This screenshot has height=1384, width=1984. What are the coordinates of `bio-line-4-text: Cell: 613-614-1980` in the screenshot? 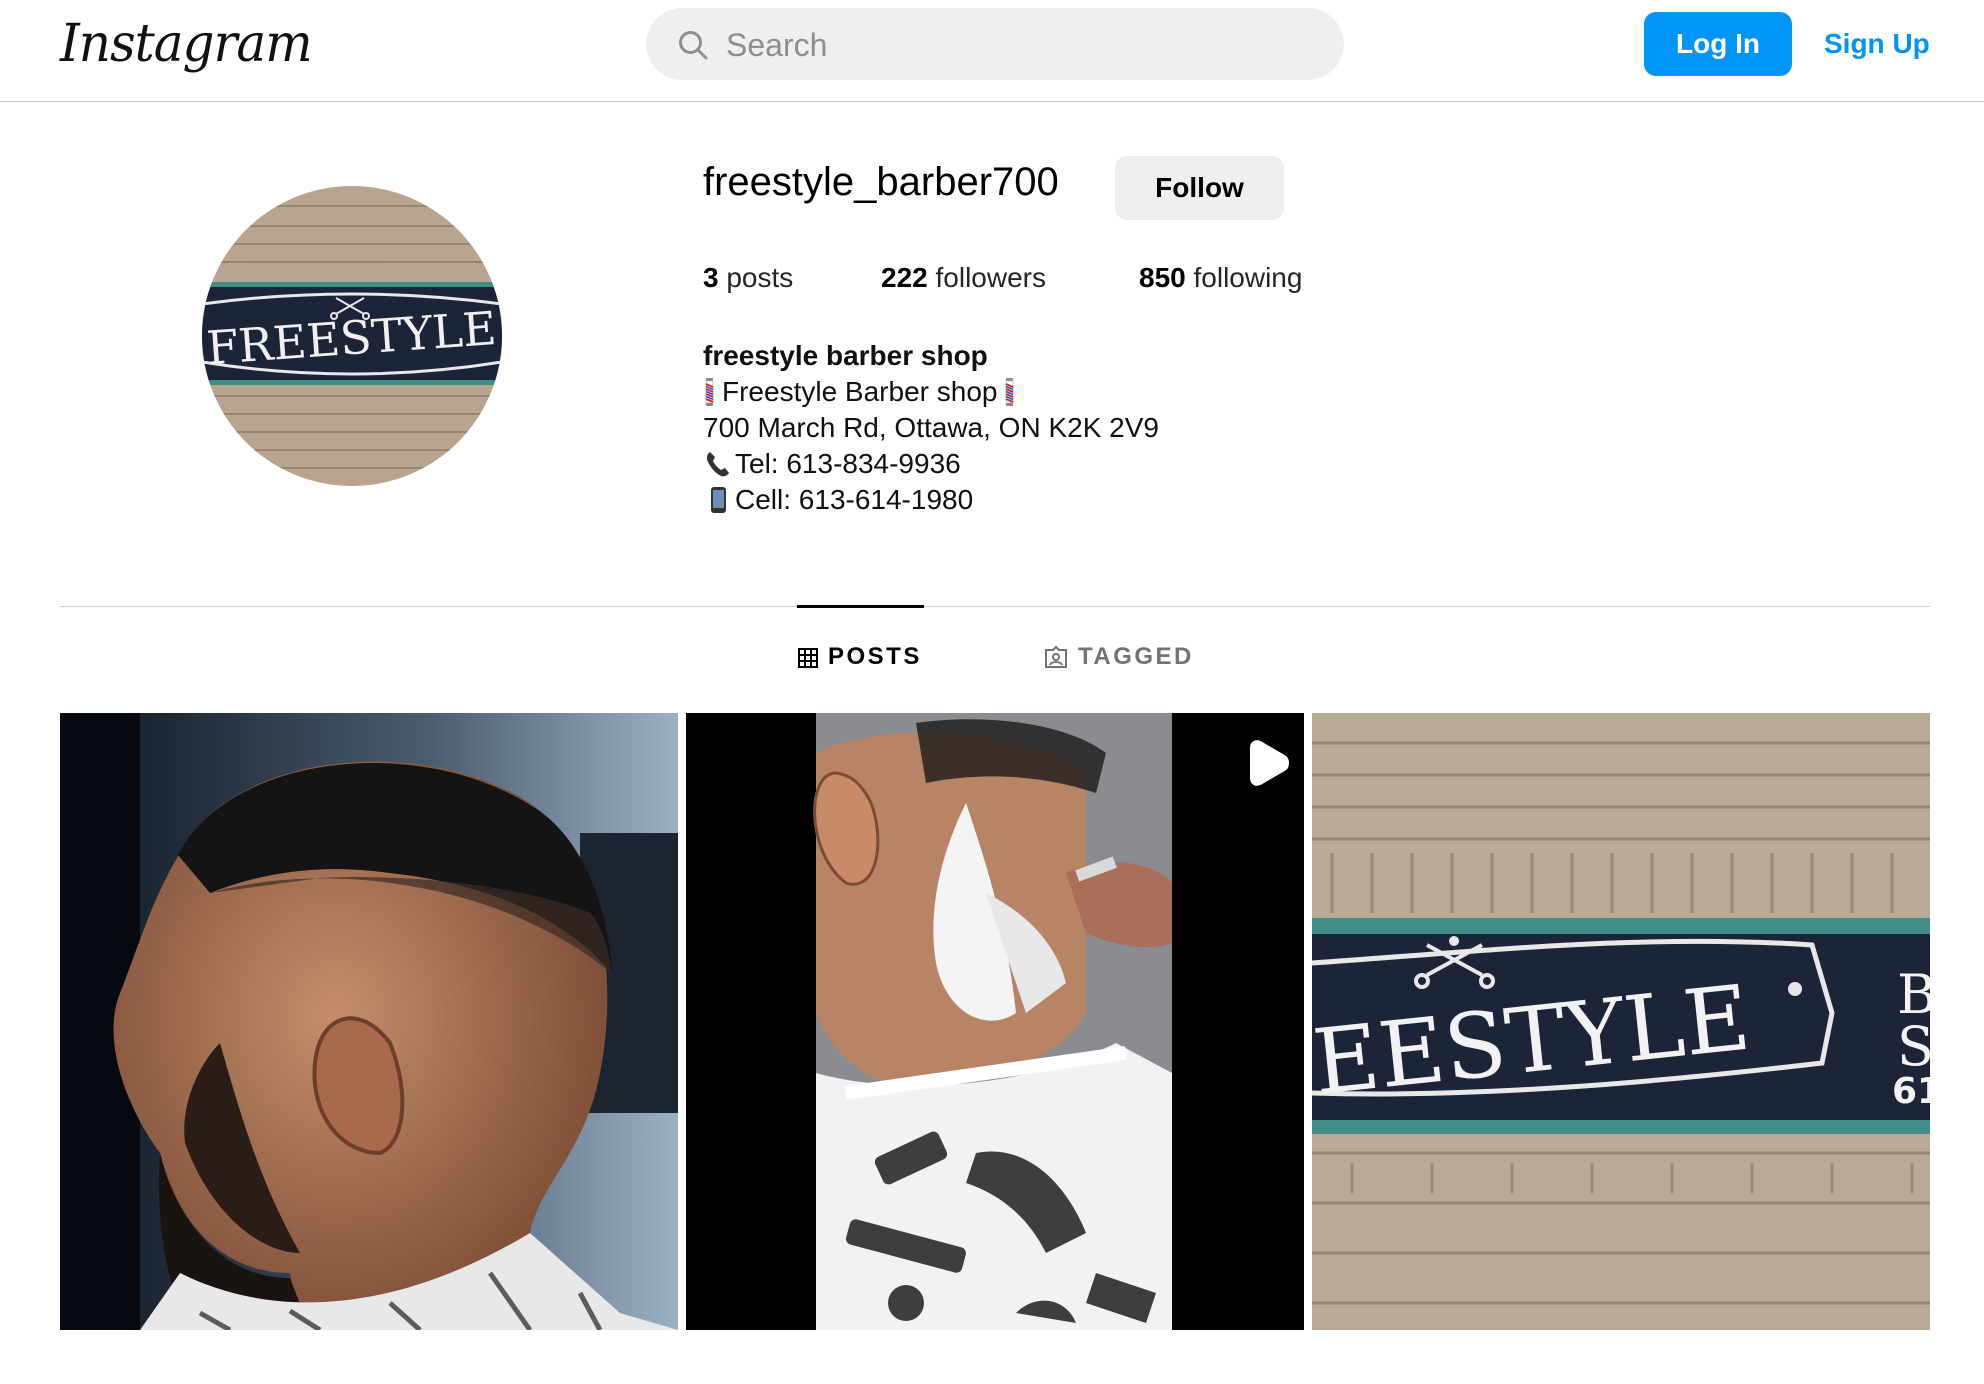 It's located at (854, 499).